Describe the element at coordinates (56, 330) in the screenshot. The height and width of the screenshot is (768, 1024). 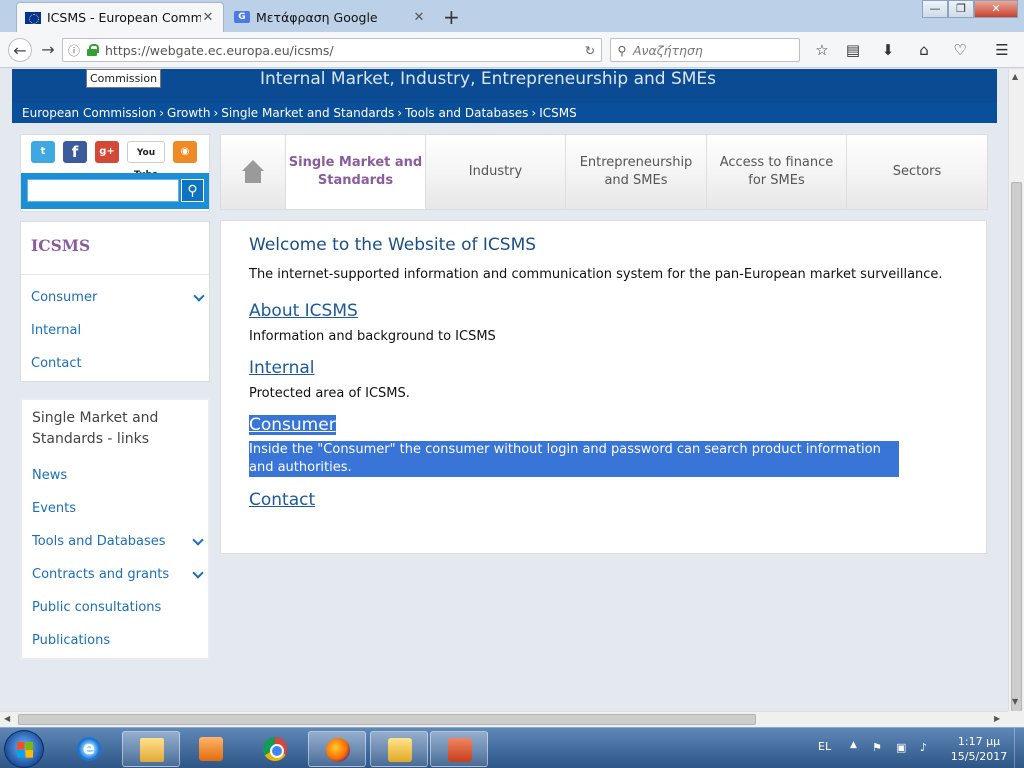
I see `sidebar-item-internal: Internal` at that location.